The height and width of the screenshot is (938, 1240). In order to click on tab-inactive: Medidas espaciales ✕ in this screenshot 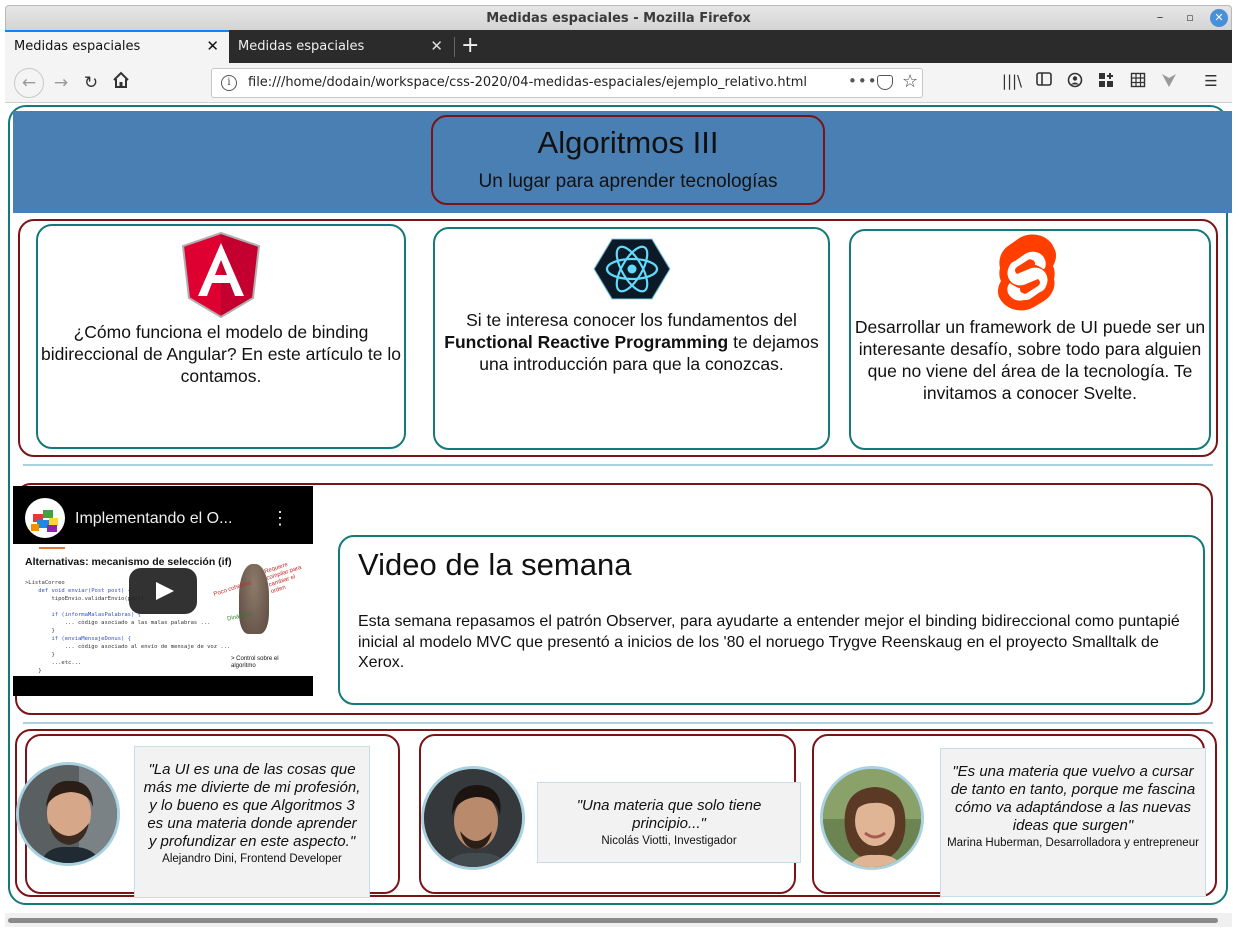, I will do `click(341, 46)`.